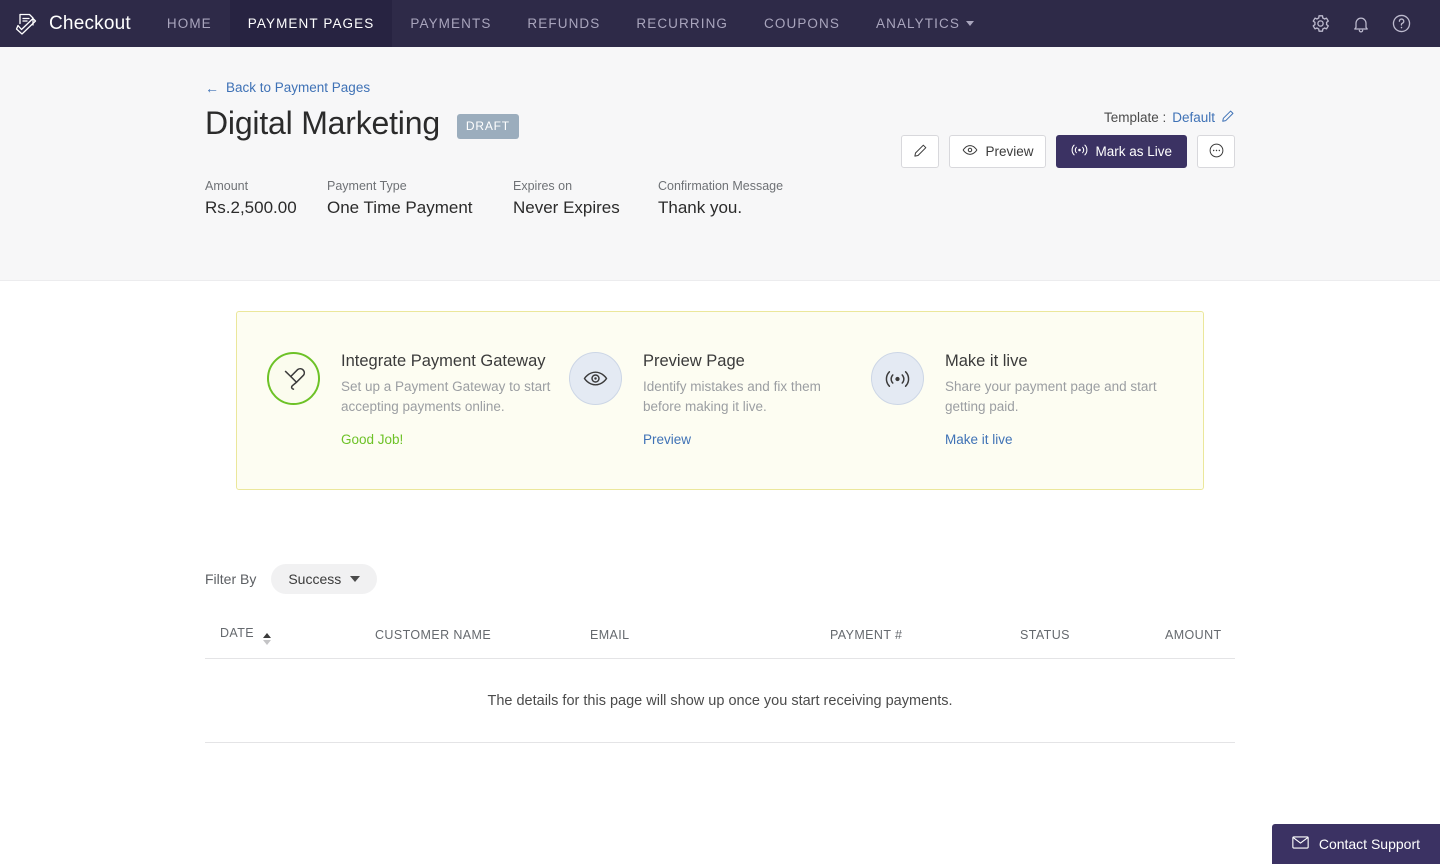  I want to click on nav-link-analytics-label: ANALYTICS, so click(918, 23).